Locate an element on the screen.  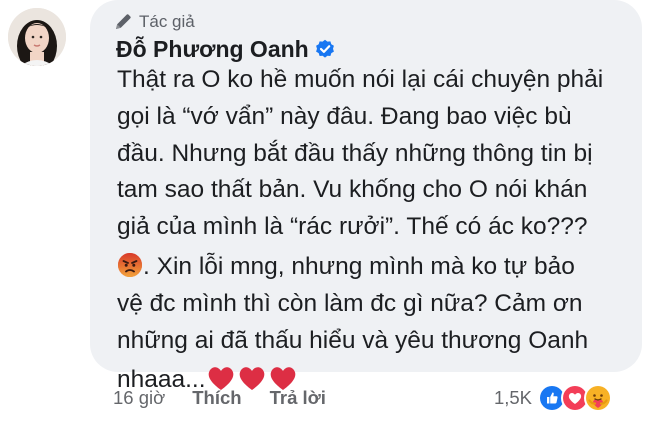
verified-badge-icon is located at coordinates (324, 48).